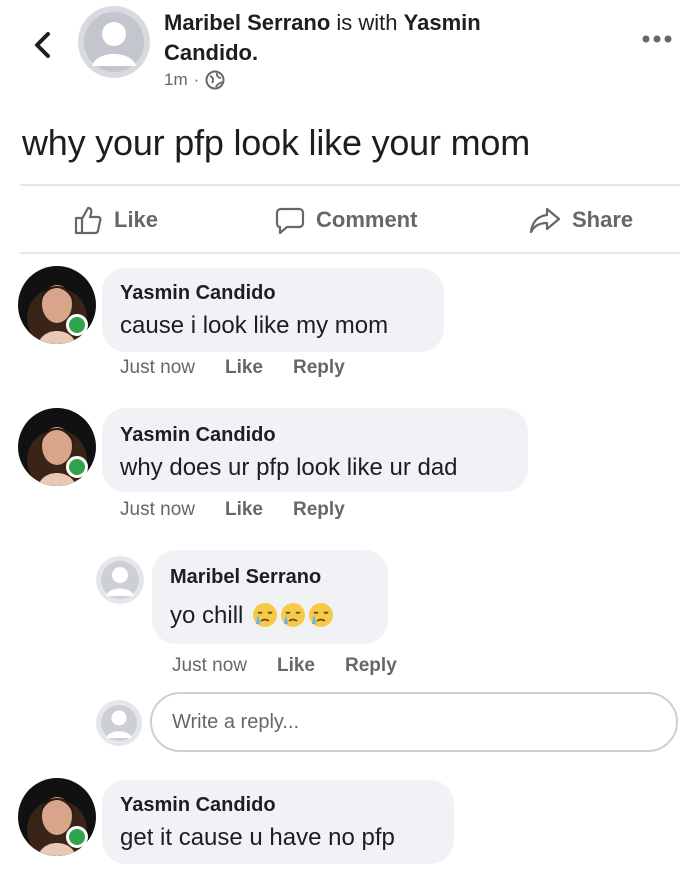 This screenshot has width=700, height=875. I want to click on post-text: why your pfp look like your mom, so click(276, 142).